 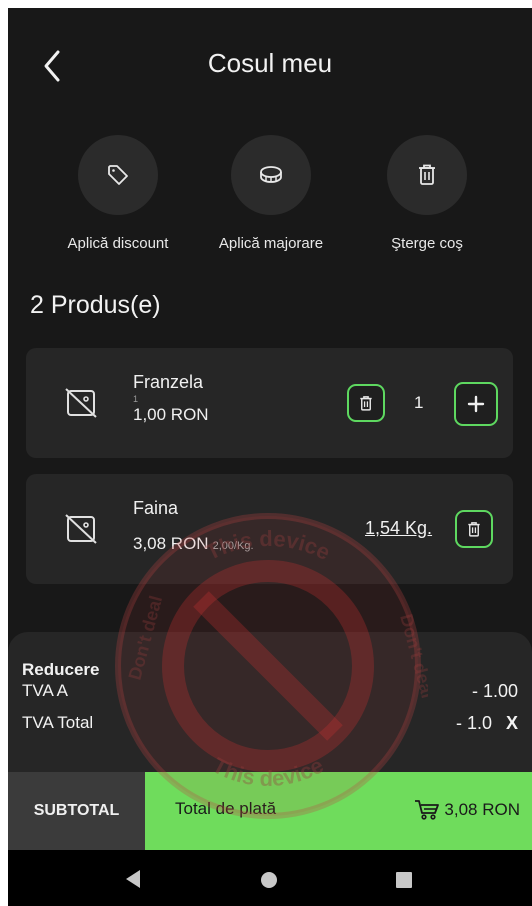 I want to click on header: Cosul meu, so click(x=270, y=60).